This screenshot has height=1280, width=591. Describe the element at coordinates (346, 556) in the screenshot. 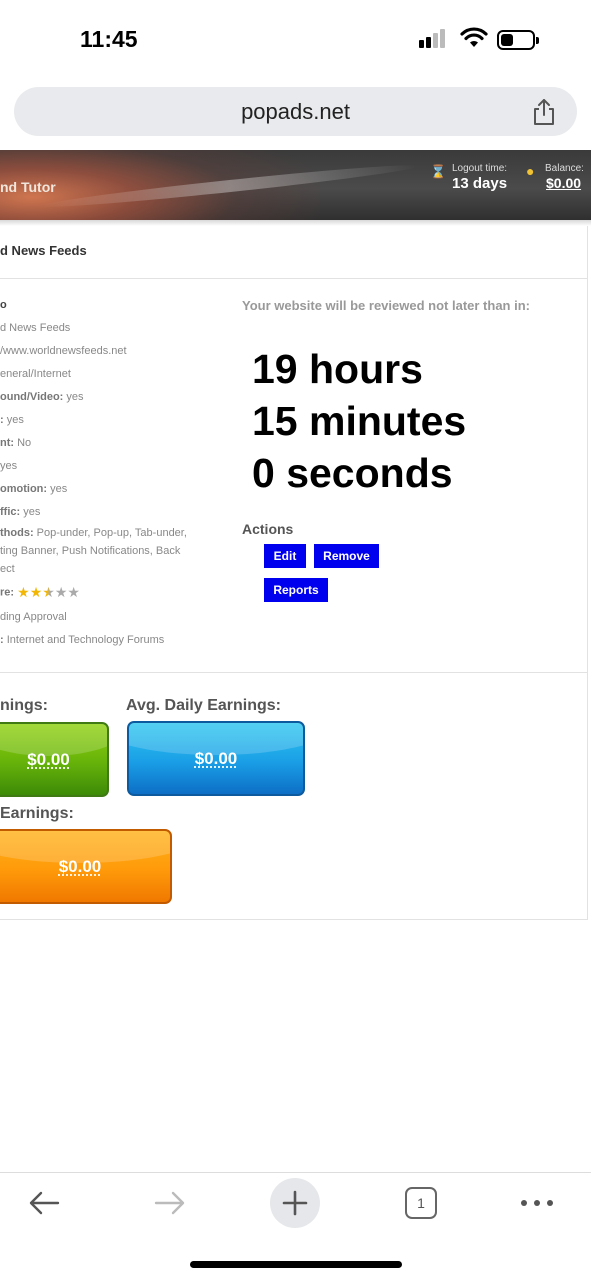

I see `remove-button: Remove` at that location.